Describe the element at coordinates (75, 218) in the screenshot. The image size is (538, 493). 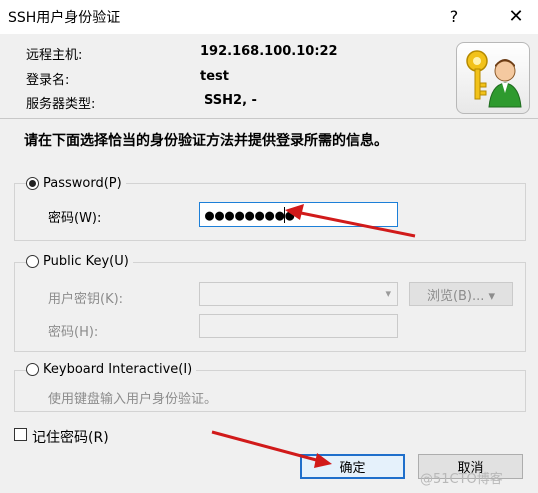
I see `password-field-label: 密码(W):` at that location.